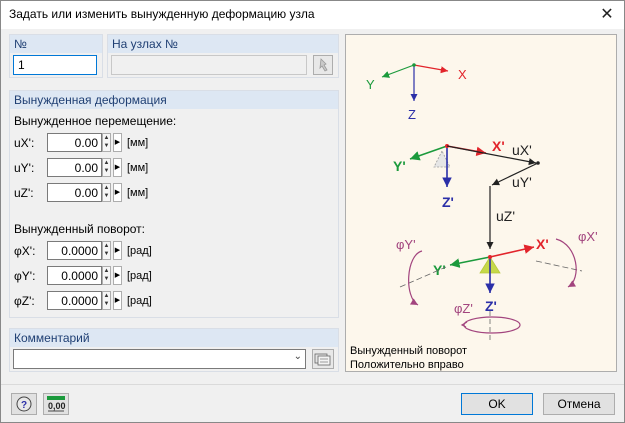 Image resolution: width=625 pixels, height=423 pixels. I want to click on comment-input: ⌄, so click(159, 359).